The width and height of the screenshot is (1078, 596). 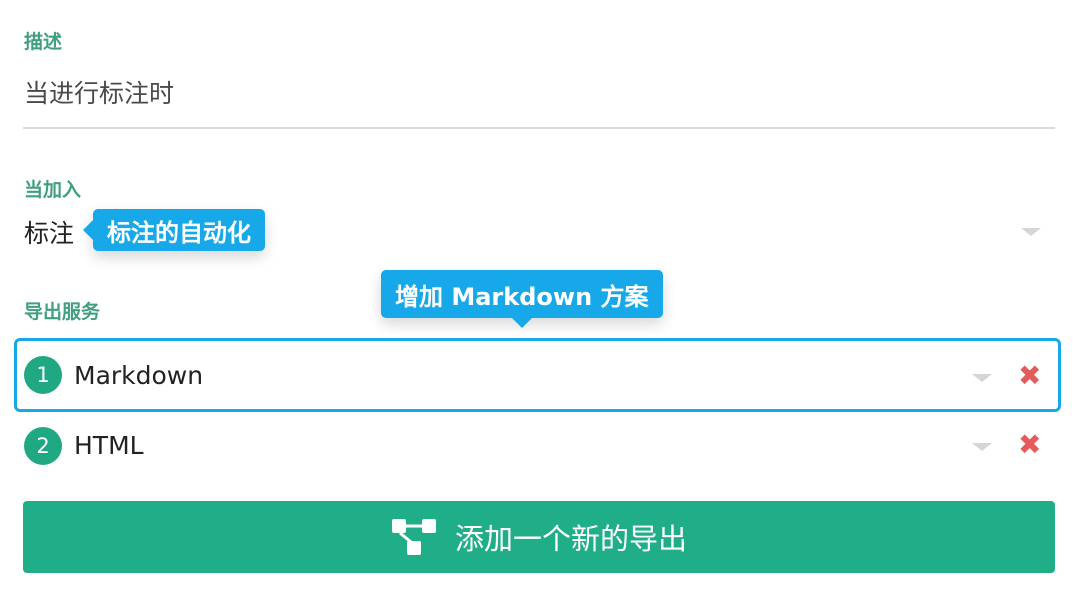 What do you see at coordinates (99, 92) in the screenshot?
I see `description-field: 当进行标注时` at bounding box center [99, 92].